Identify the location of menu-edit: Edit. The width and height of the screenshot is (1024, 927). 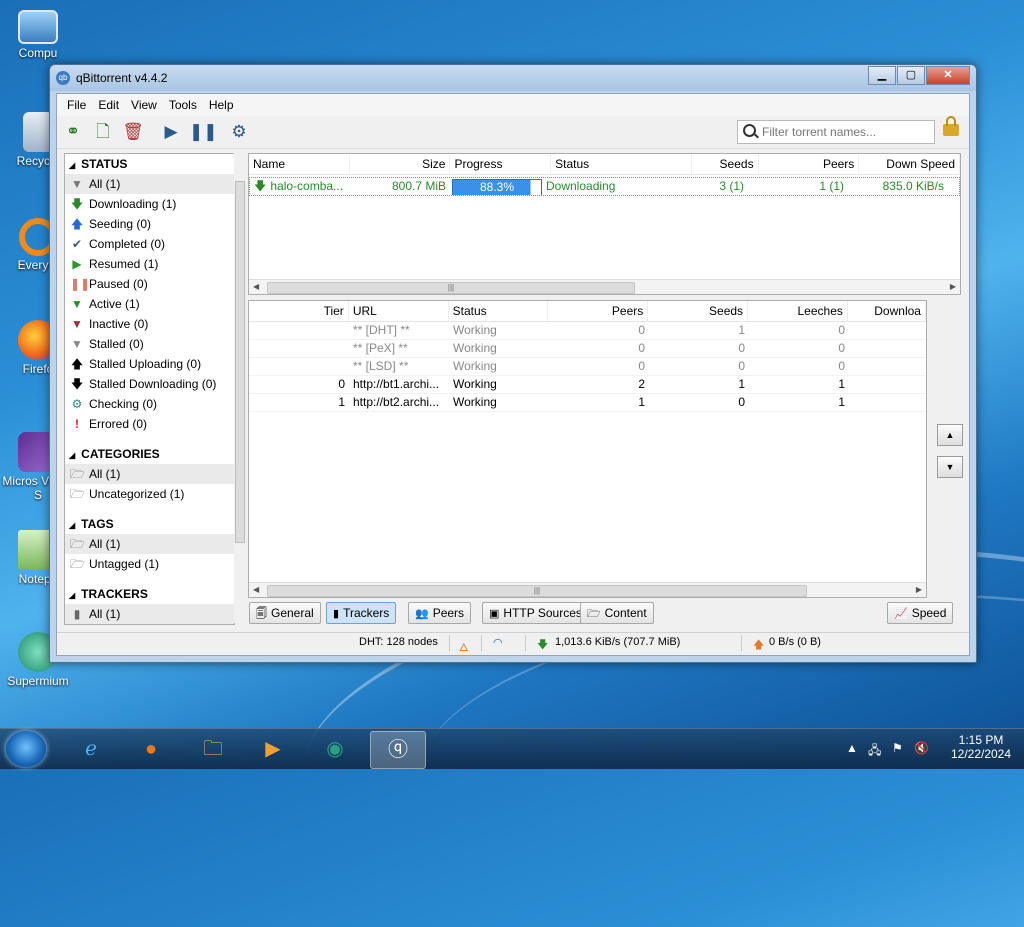
(108, 105).